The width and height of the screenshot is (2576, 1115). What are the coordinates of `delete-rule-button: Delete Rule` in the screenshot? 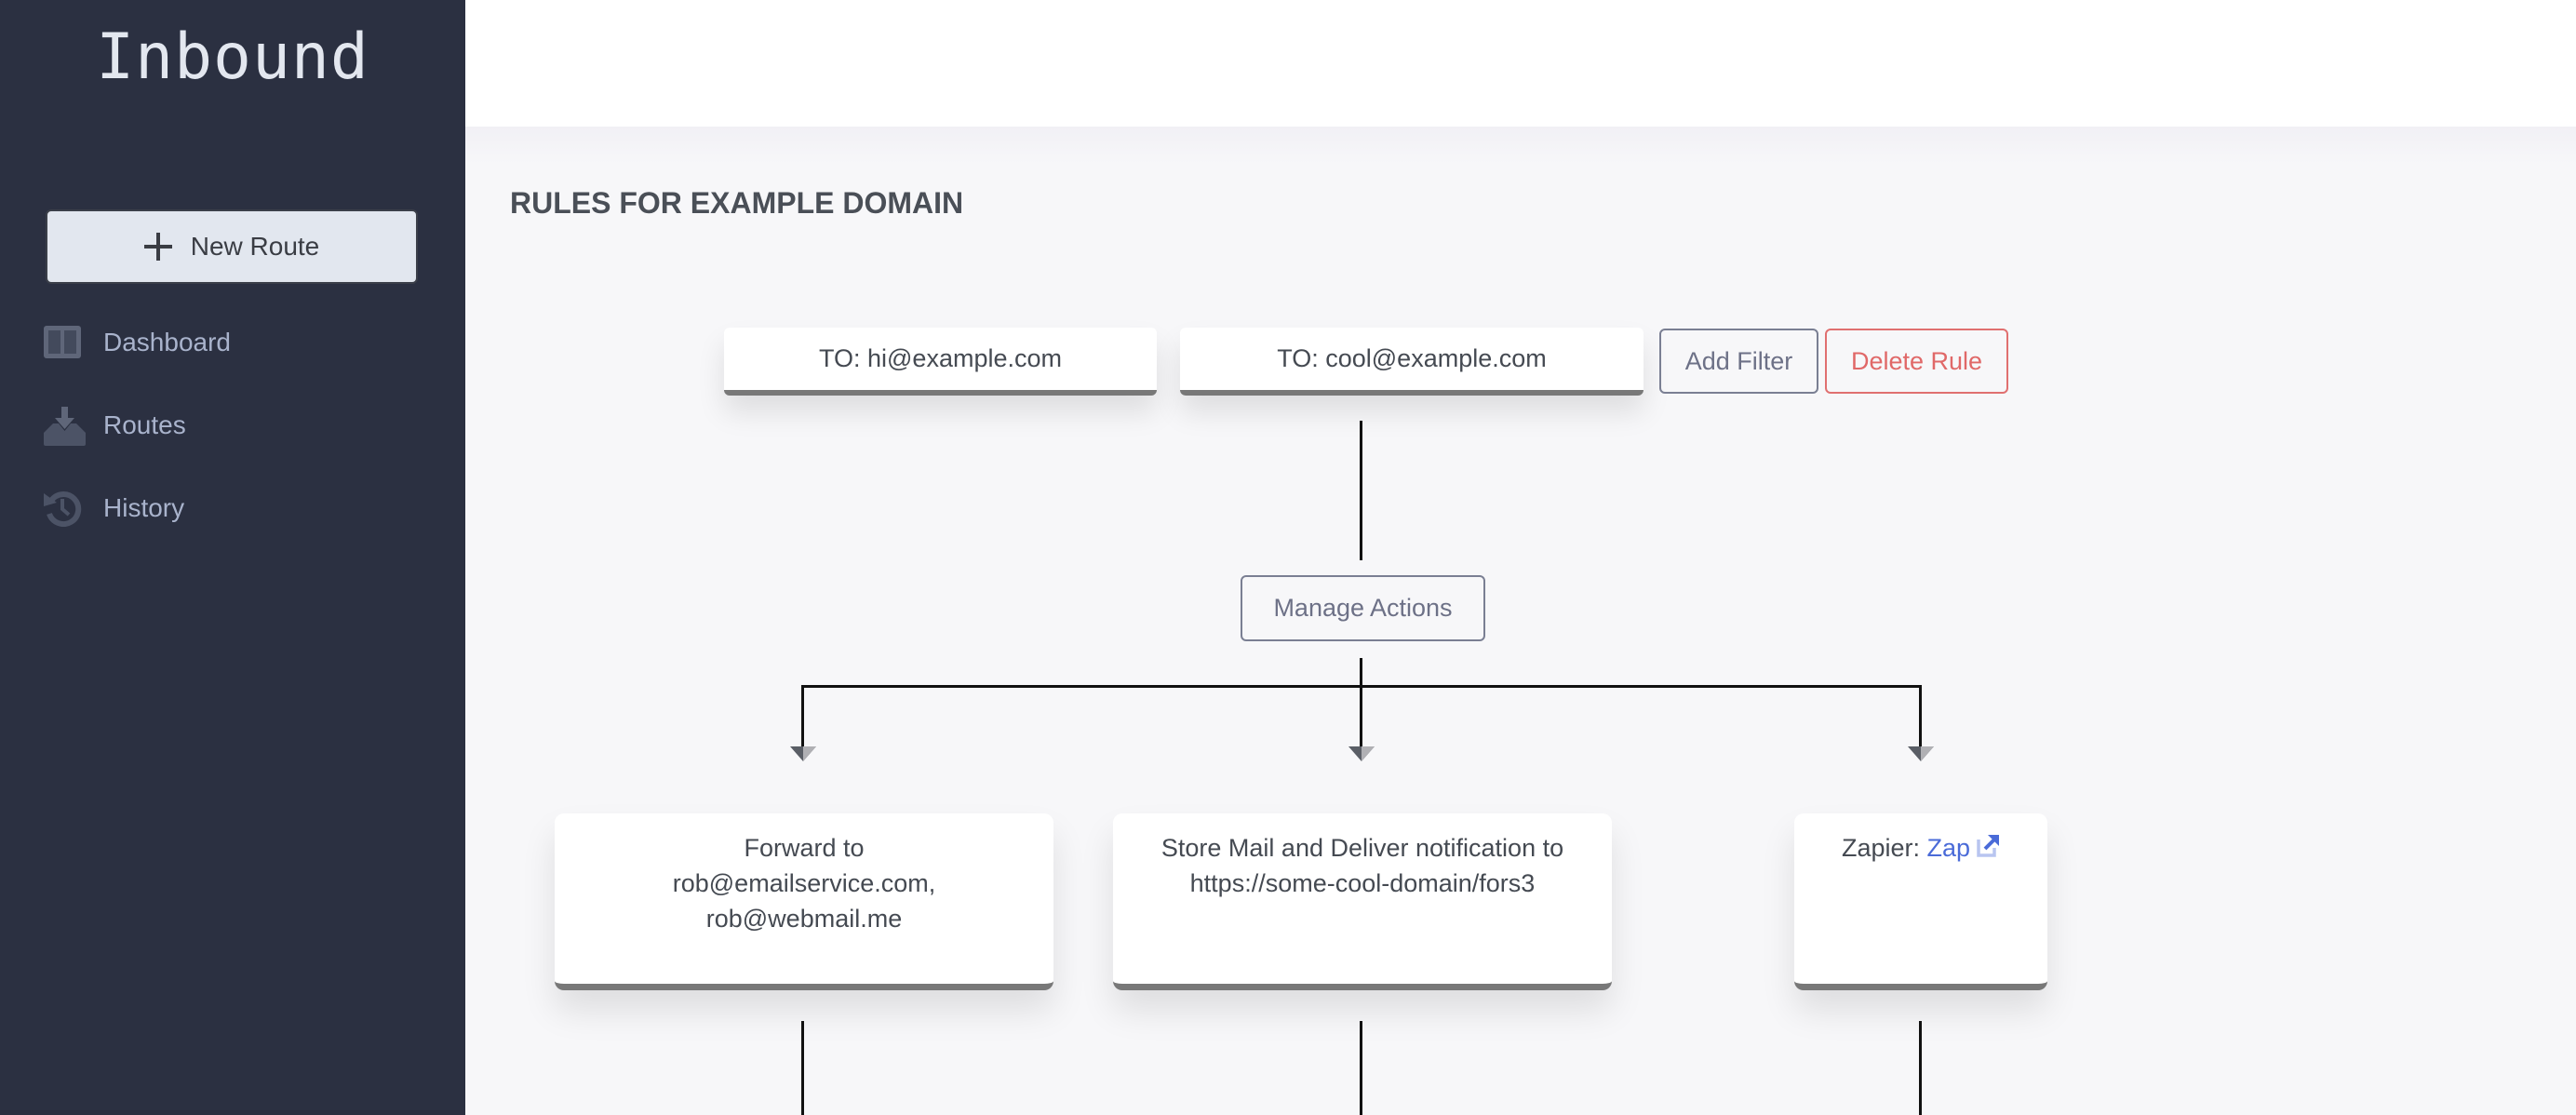 It's located at (1916, 362).